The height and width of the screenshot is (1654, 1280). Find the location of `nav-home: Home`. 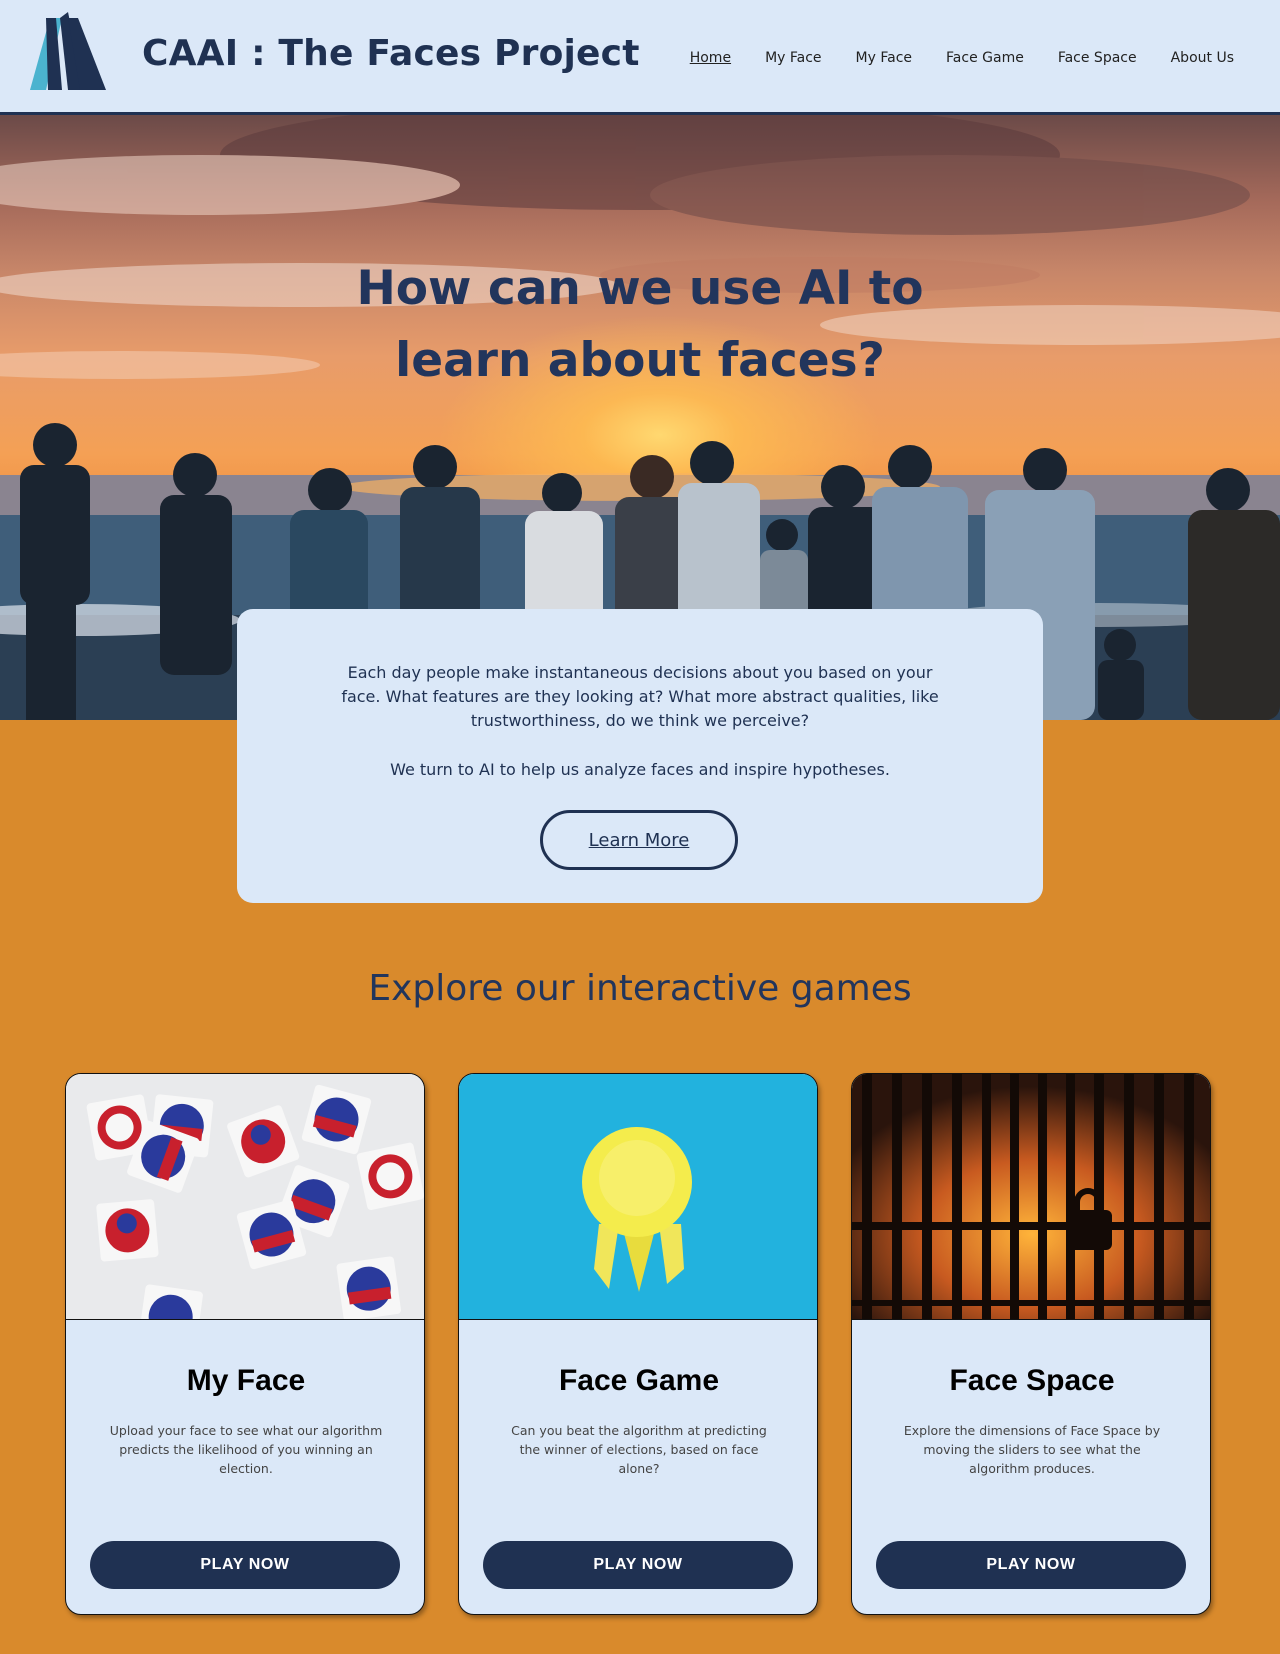

nav-home: Home is located at coordinates (710, 58).